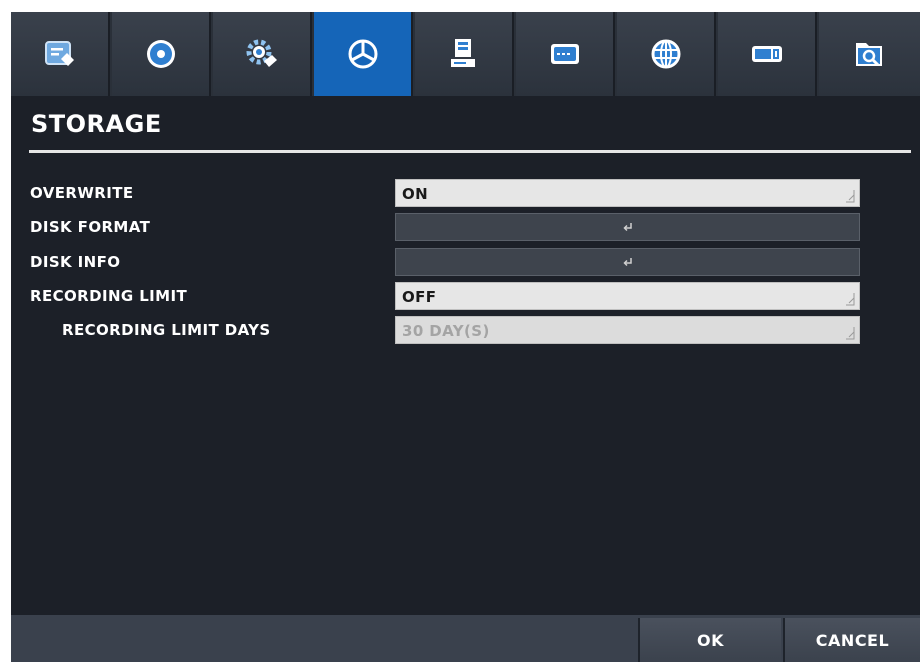  What do you see at coordinates (415, 194) in the screenshot?
I see `overwrite-value: ON` at bounding box center [415, 194].